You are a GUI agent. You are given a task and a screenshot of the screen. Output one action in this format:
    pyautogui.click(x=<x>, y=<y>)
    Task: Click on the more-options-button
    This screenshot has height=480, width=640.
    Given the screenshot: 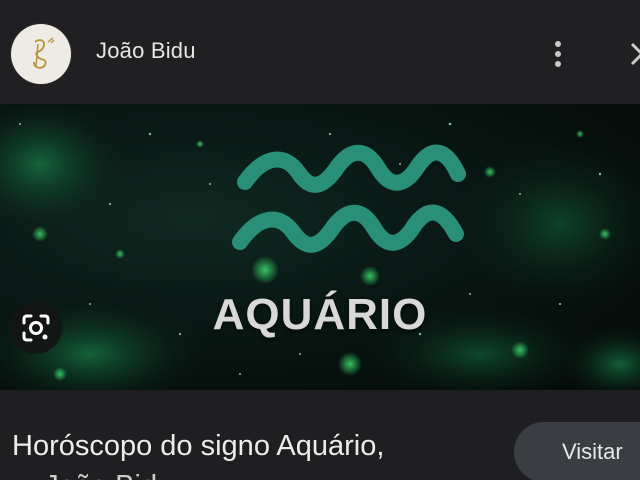 What is the action you would take?
    pyautogui.click(x=558, y=54)
    